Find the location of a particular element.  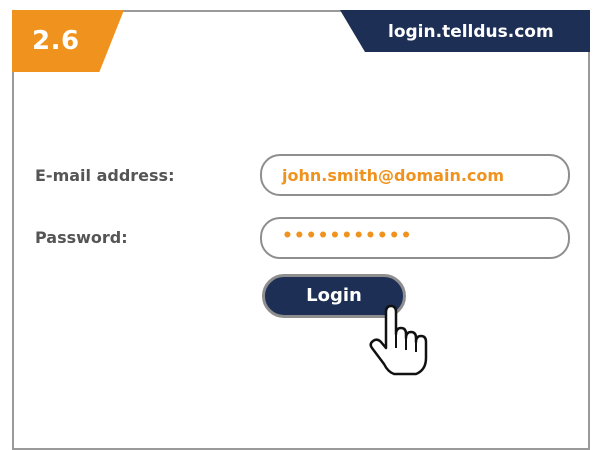

hand-pointer-icon is located at coordinates (398, 340).